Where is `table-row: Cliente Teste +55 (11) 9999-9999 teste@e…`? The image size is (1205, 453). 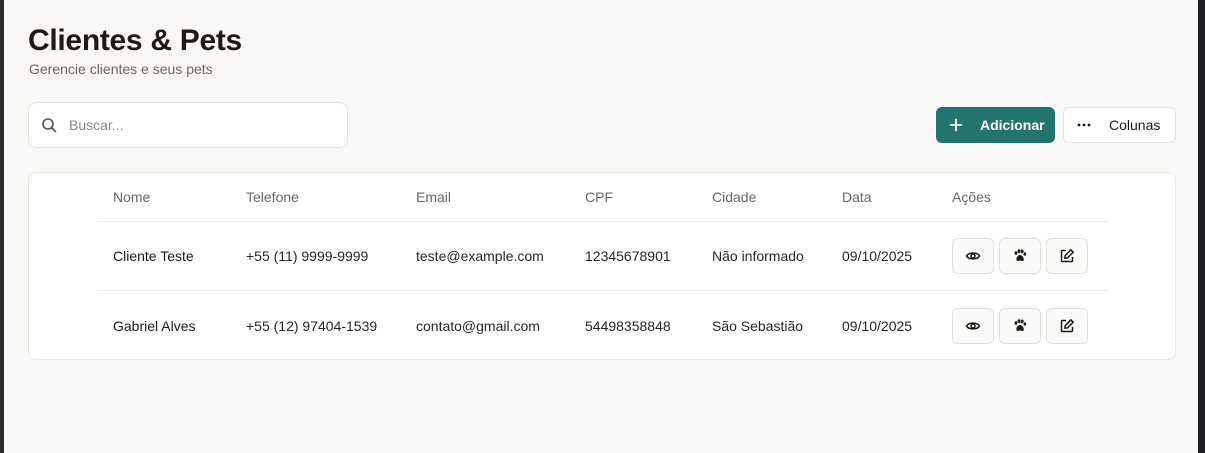 table-row: Cliente Teste +55 (11) 9999-9999 teste@e… is located at coordinates (603, 256).